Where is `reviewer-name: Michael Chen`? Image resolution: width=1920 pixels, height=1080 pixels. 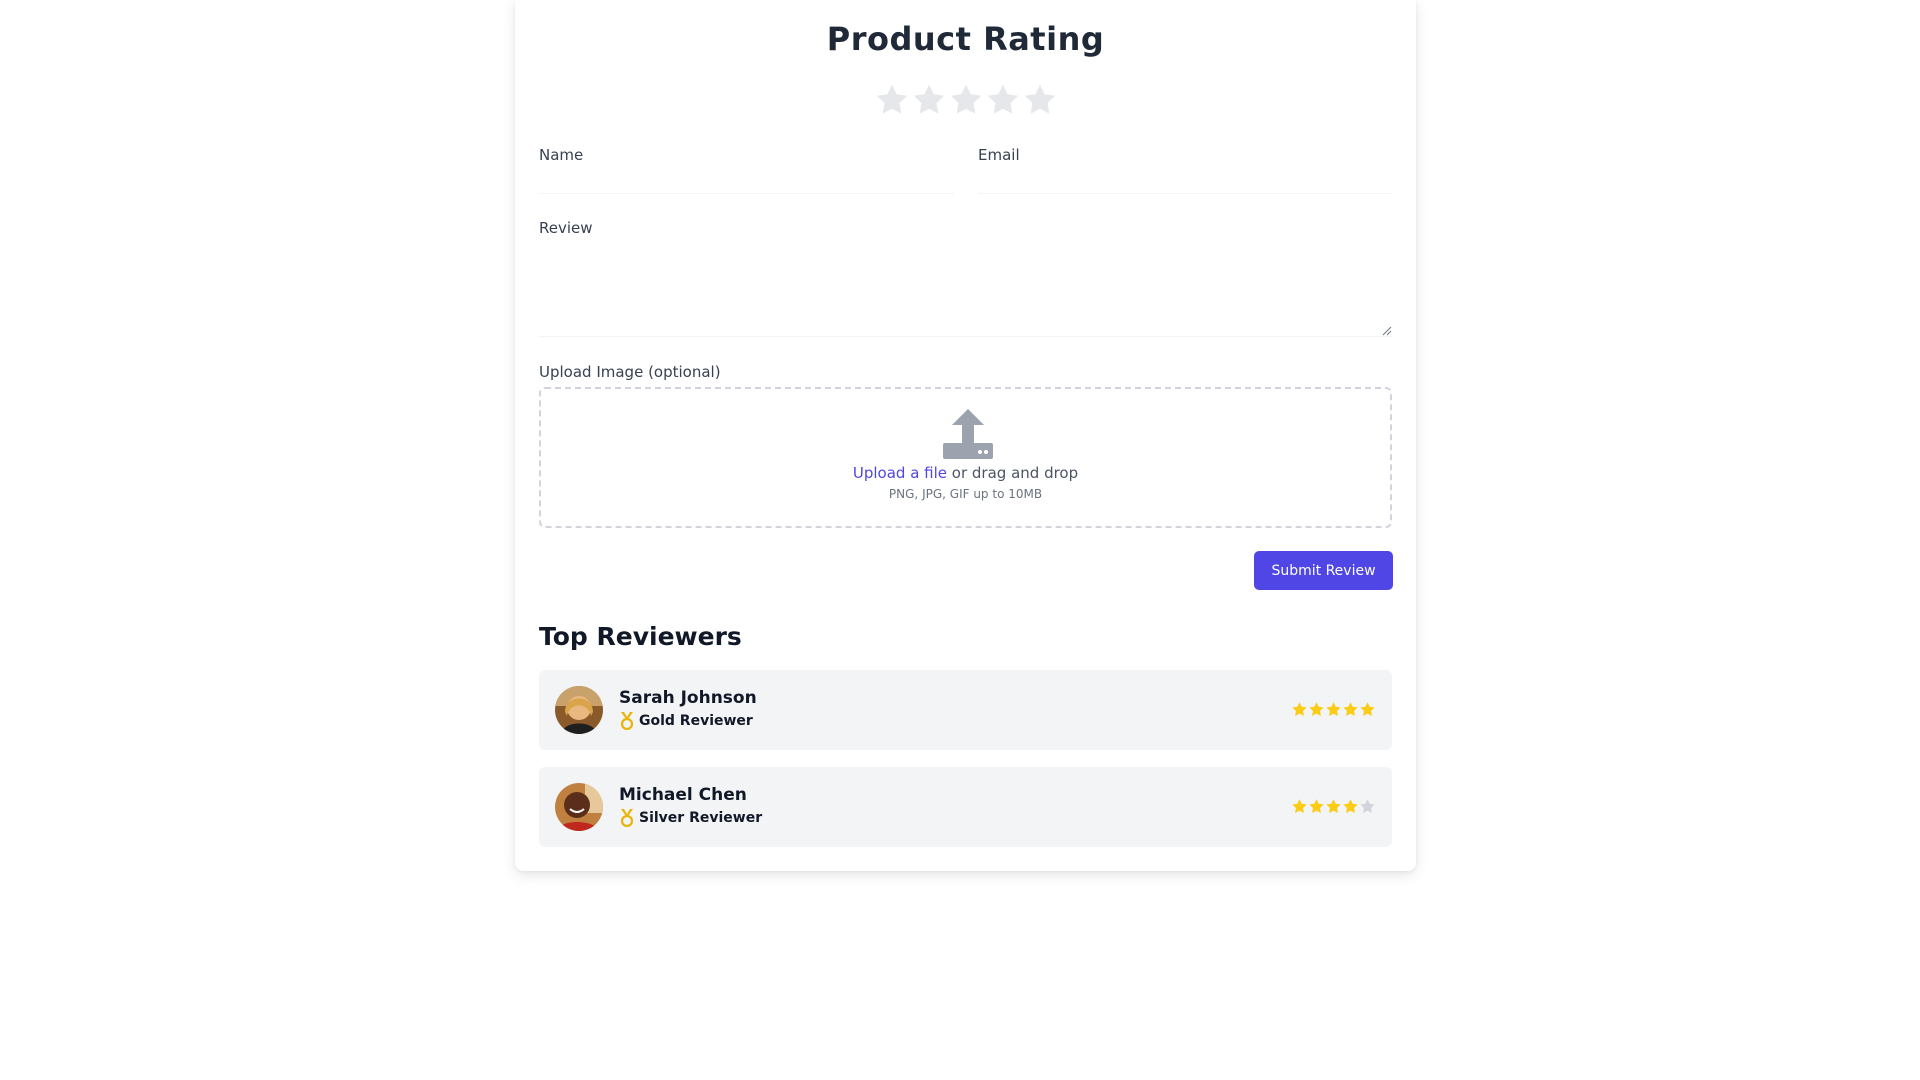
reviewer-name: Michael Chen is located at coordinates (683, 795).